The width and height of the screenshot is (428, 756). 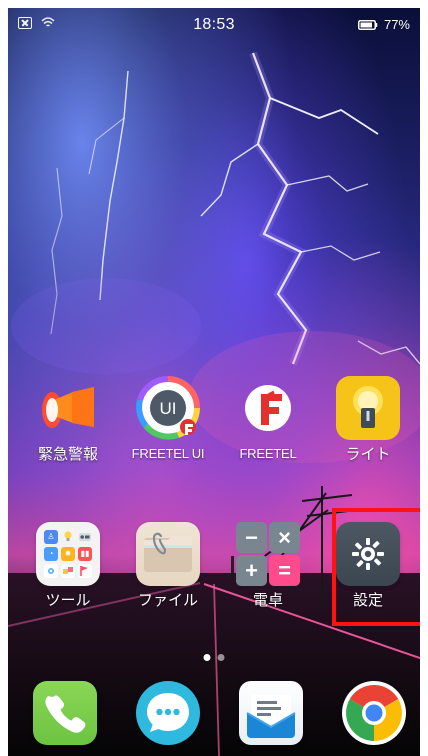 I want to click on status-bar: 18:53 77%, so click(x=214, y=26).